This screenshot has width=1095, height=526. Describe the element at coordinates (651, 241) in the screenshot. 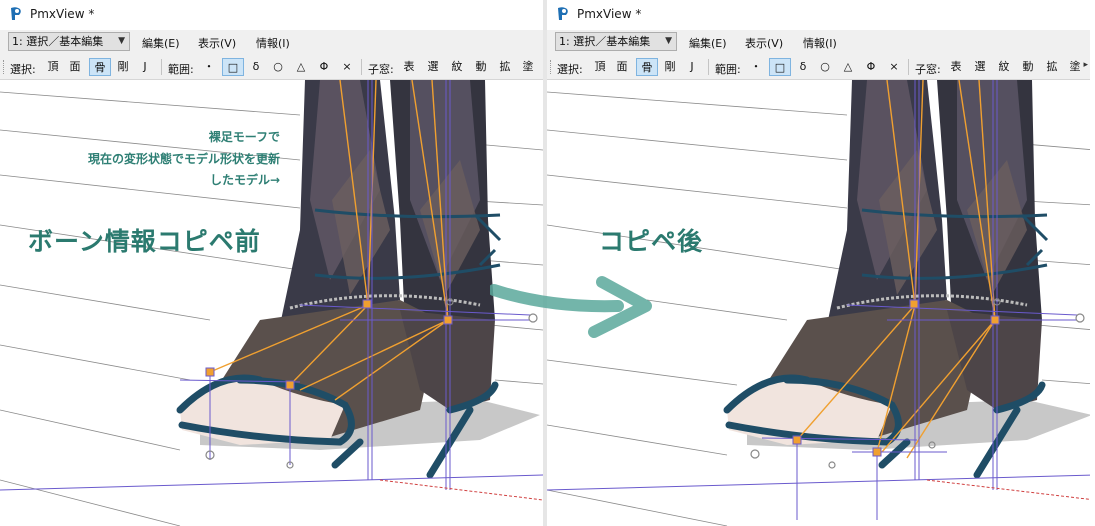

I see `after-label: コピペ後` at that location.